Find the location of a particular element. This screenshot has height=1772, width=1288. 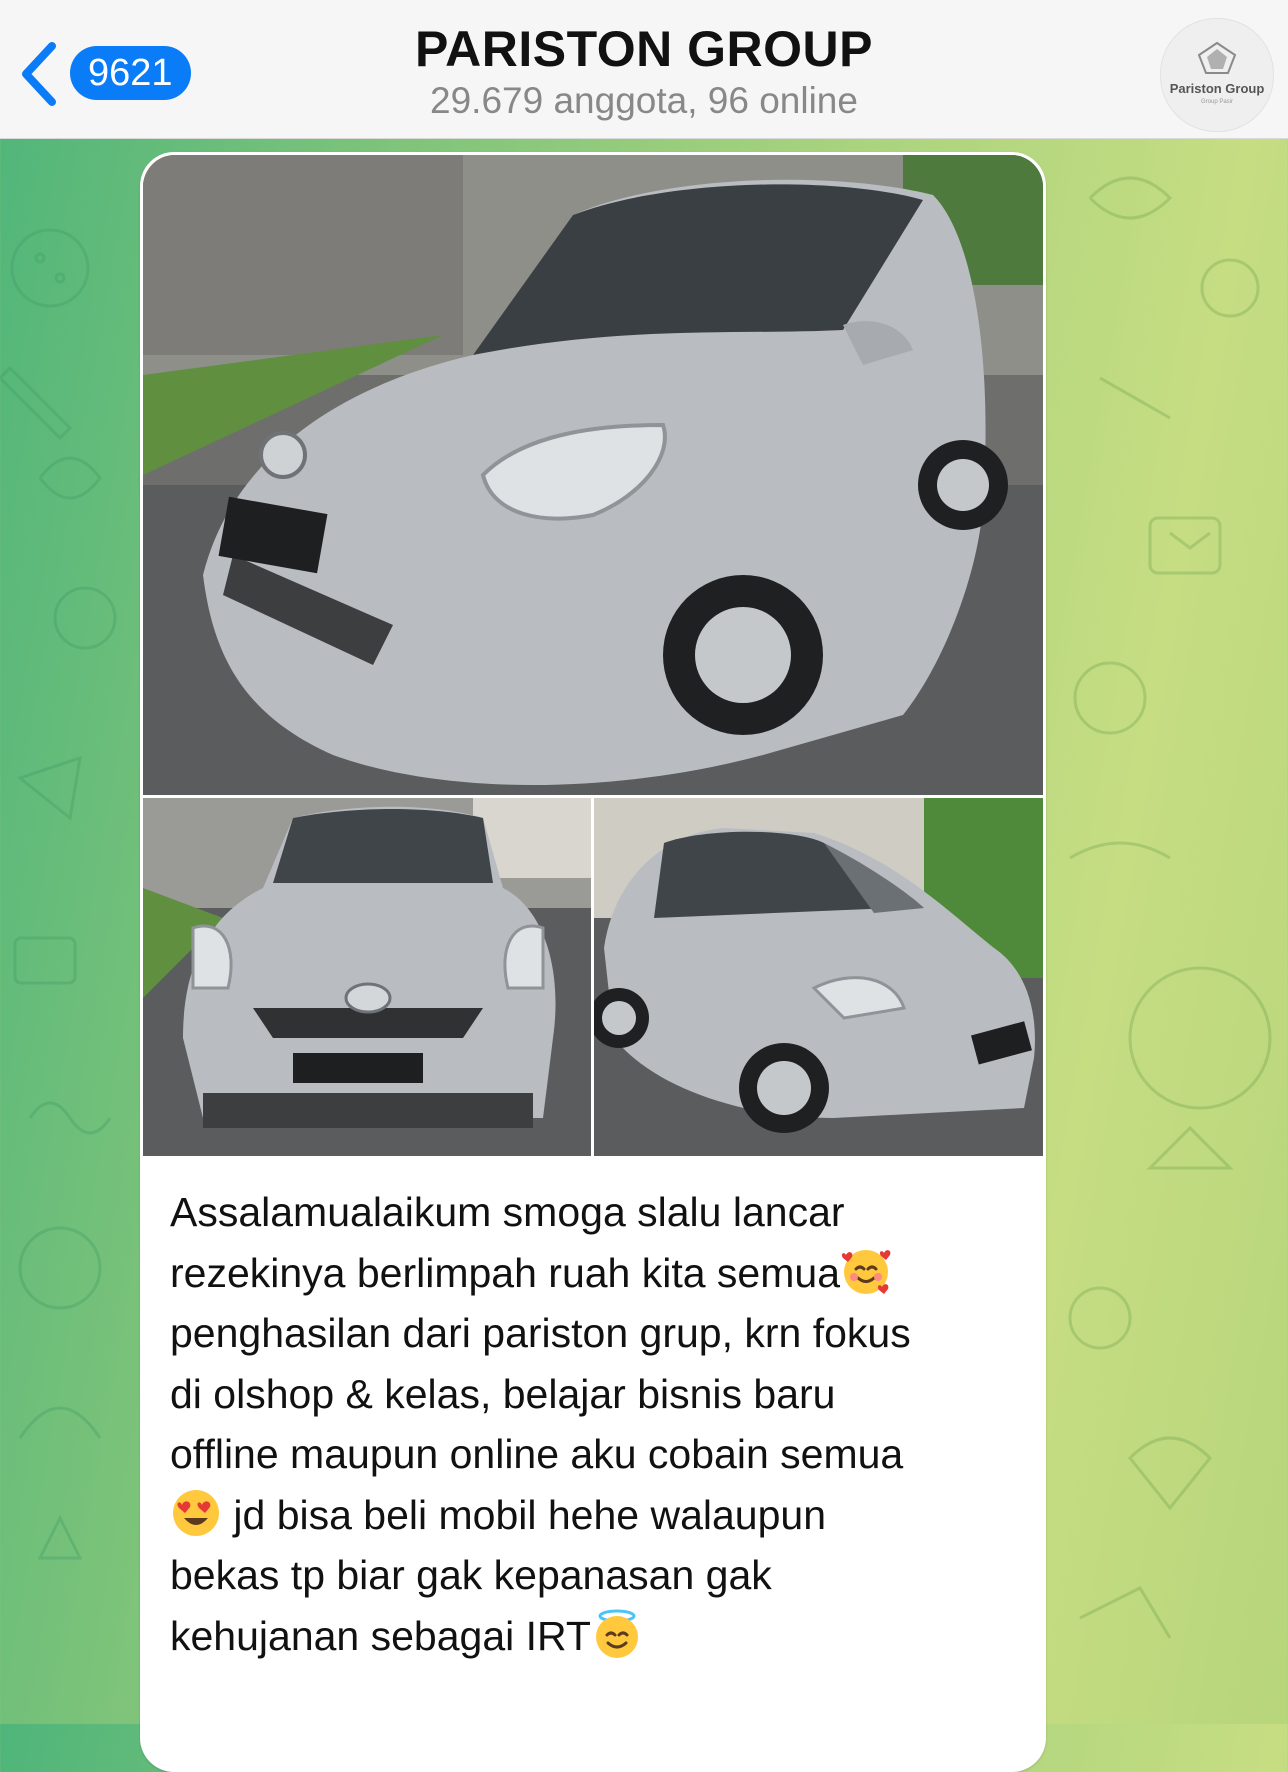

smiling-face-with-halo-icon is located at coordinates (616, 1633).